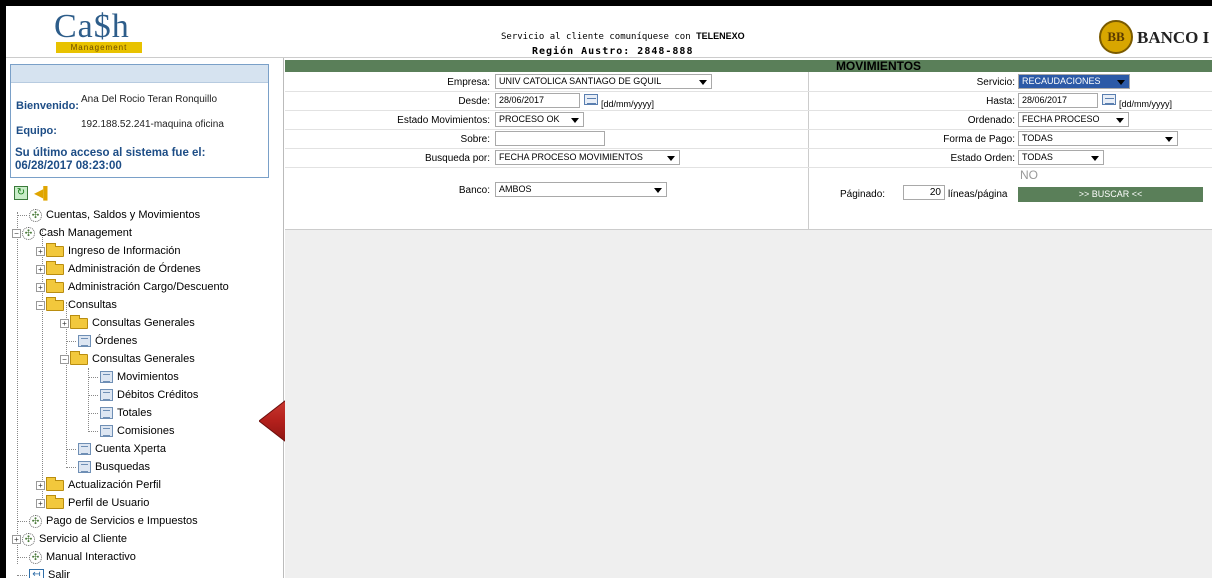  I want to click on tree-item-admin-ordenes: + Administración de Órdenes, so click(118, 269).